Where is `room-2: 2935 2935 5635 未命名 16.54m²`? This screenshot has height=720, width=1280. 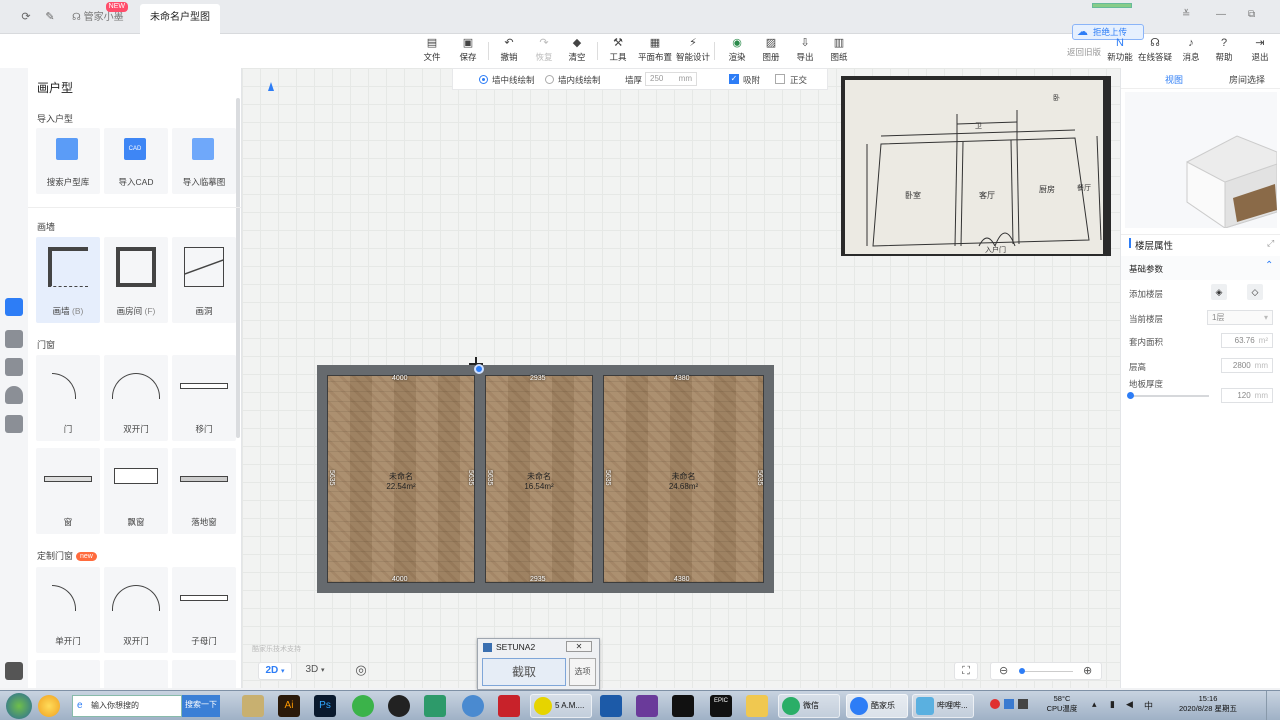
room-2: 2935 2935 5635 未命名 16.54m² is located at coordinates (539, 479).